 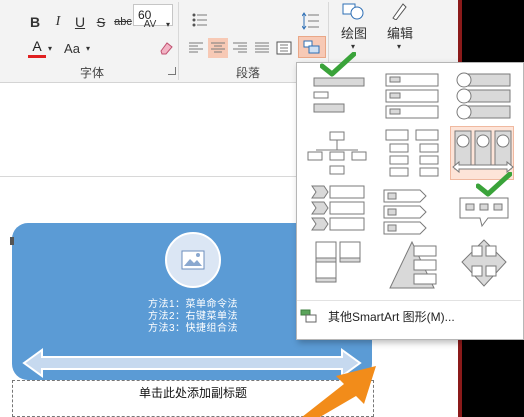 What do you see at coordinates (412, 97) in the screenshot?
I see `gallery-item-vertical-bullet` at bounding box center [412, 97].